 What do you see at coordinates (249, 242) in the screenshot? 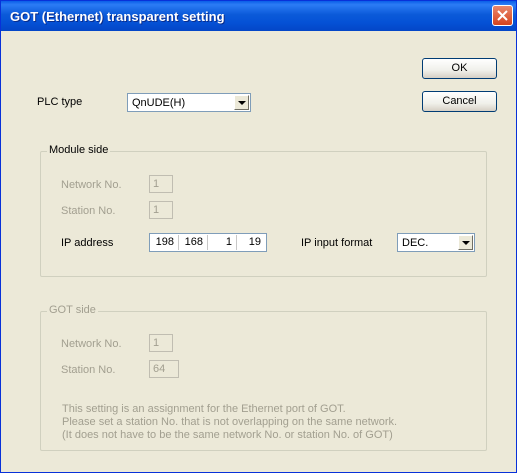
I see `ip-octet: 19` at bounding box center [249, 242].